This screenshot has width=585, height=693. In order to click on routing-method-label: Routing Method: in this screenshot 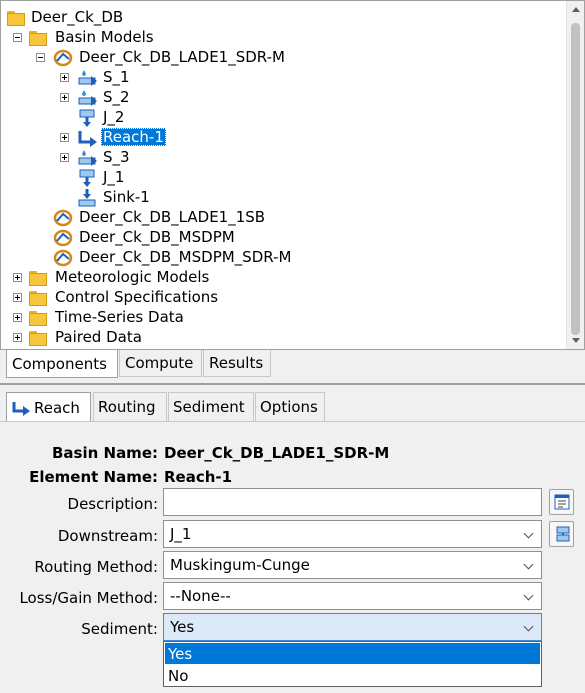, I will do `click(96, 567)`.